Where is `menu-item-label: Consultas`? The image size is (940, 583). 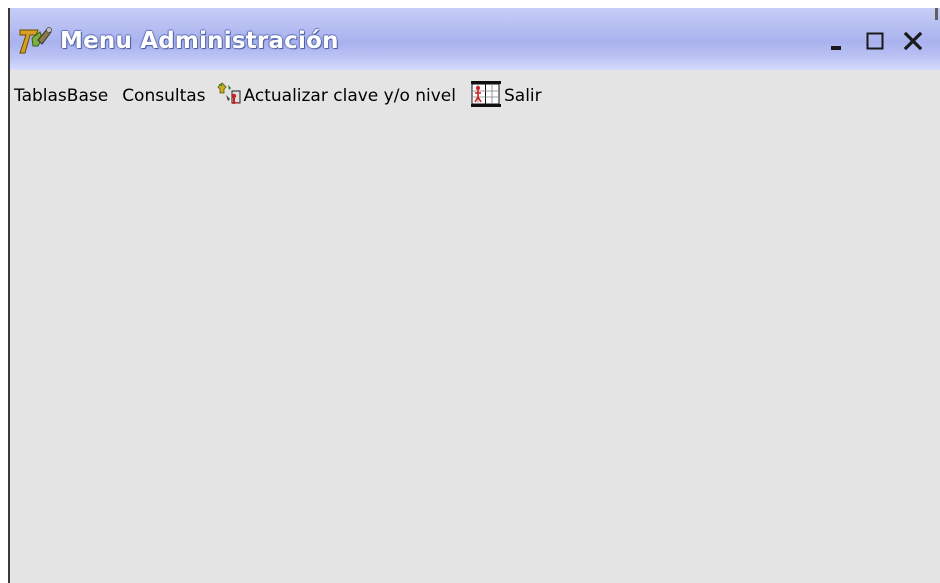 menu-item-label: Consultas is located at coordinates (164, 96).